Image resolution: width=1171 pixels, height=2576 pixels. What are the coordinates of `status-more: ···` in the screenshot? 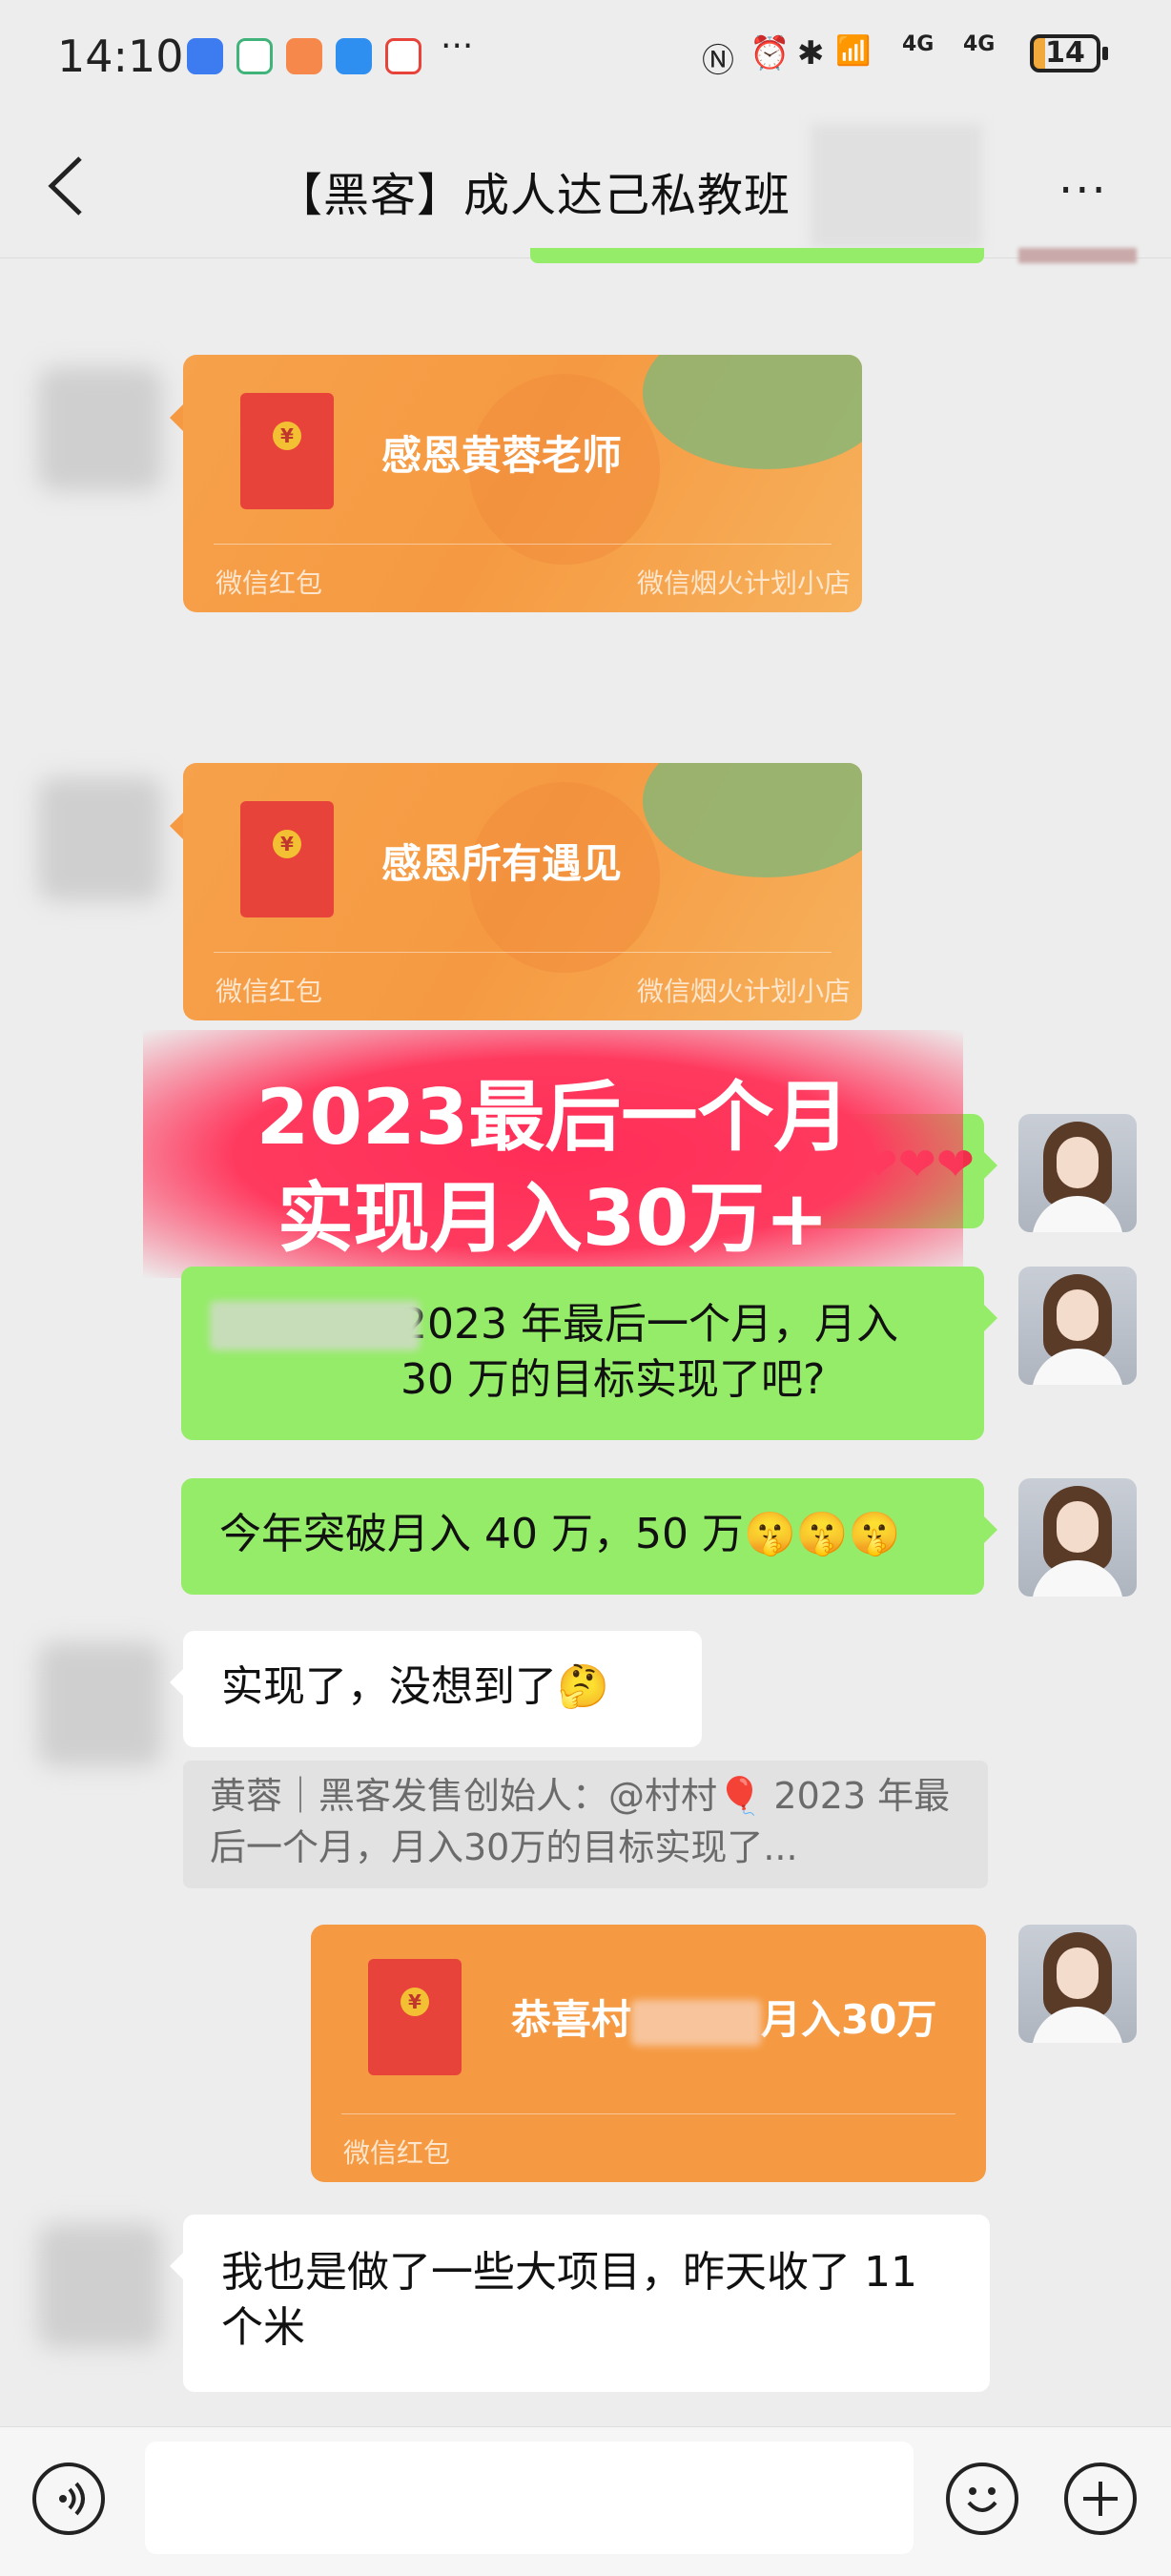 It's located at (457, 46).